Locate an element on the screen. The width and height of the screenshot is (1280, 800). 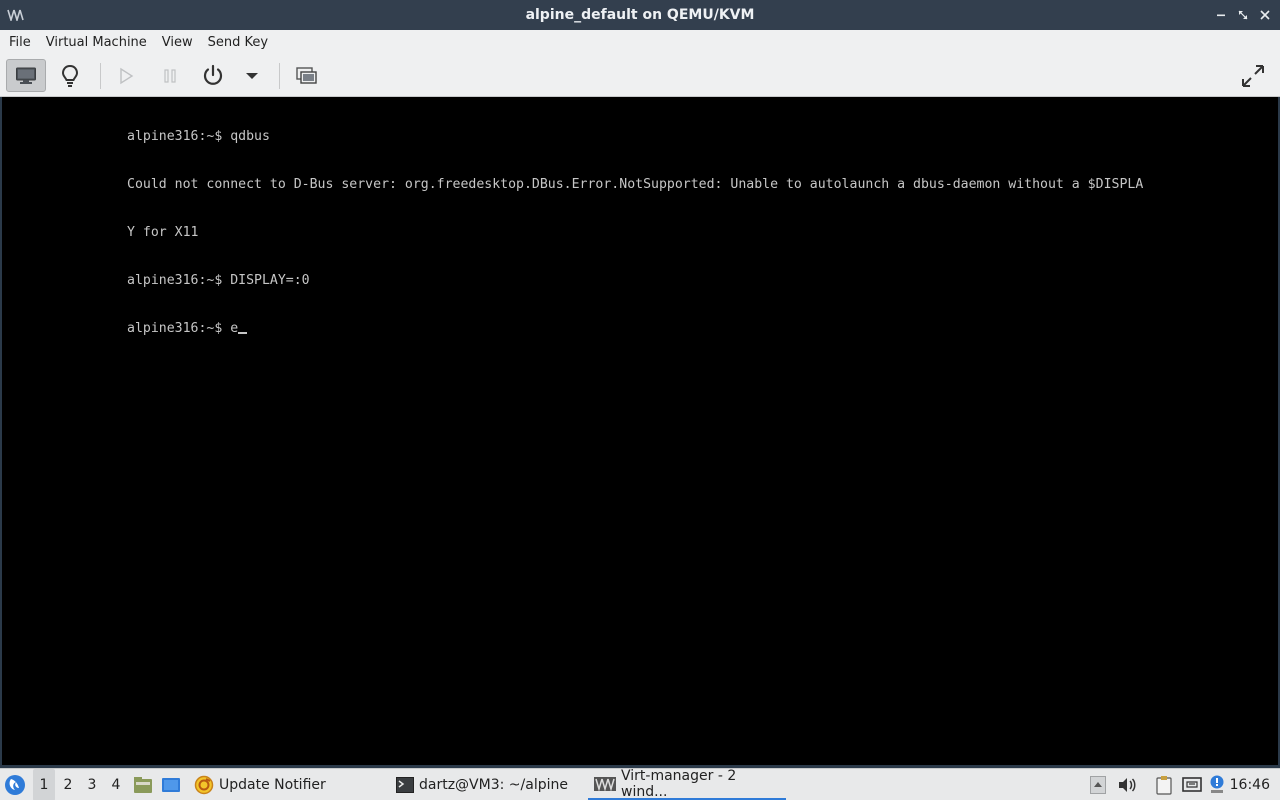
volume-button is located at coordinates (1128, 784).